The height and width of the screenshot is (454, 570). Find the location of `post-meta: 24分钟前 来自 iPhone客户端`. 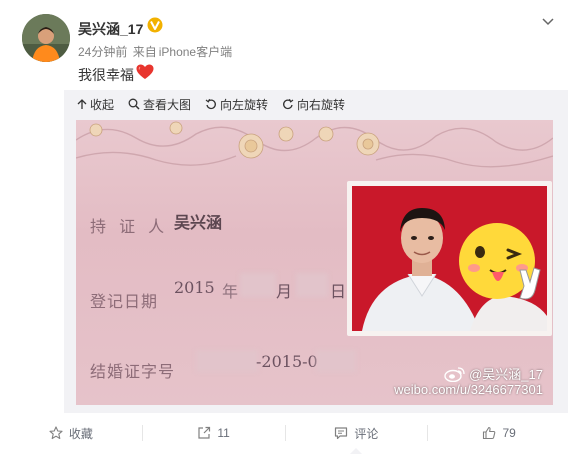

post-meta: 24分钟前 来自 iPhone客户端 is located at coordinates (156, 51).